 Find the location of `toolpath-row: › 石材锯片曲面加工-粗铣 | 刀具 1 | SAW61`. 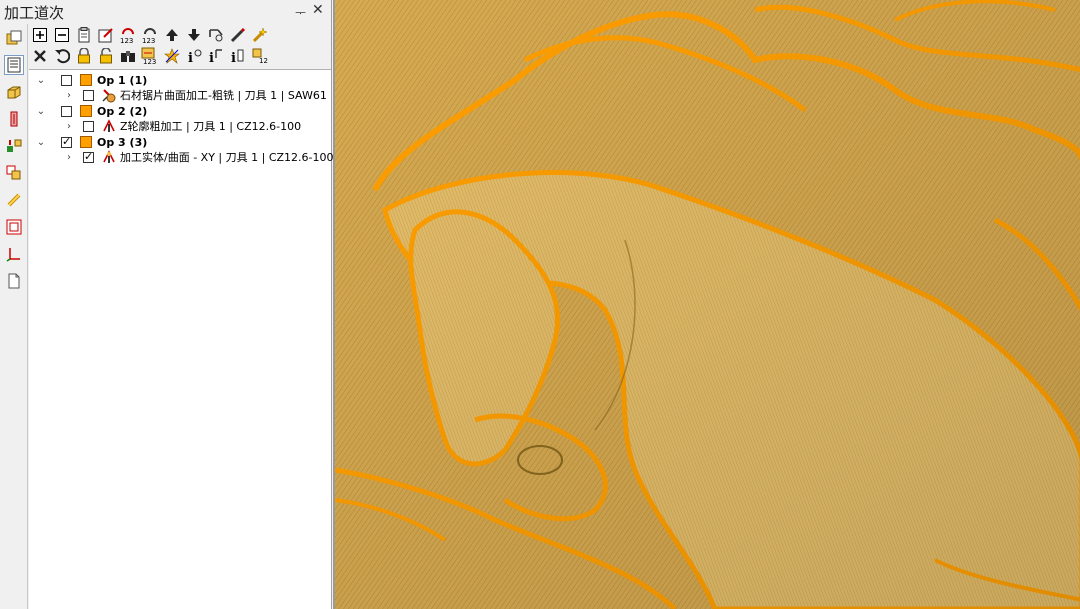

toolpath-row: › 石材锯片曲面加工-粗铣 | 刀具 1 | SAW61 is located at coordinates (195, 95).